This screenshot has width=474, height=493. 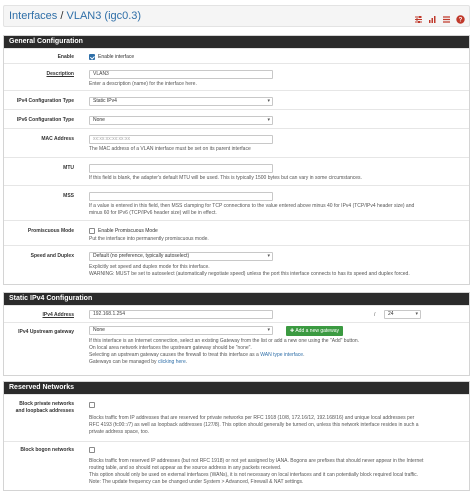 What do you see at coordinates (317, 331) in the screenshot?
I see `add-gateway-label: Add a new gateway` at bounding box center [317, 331].